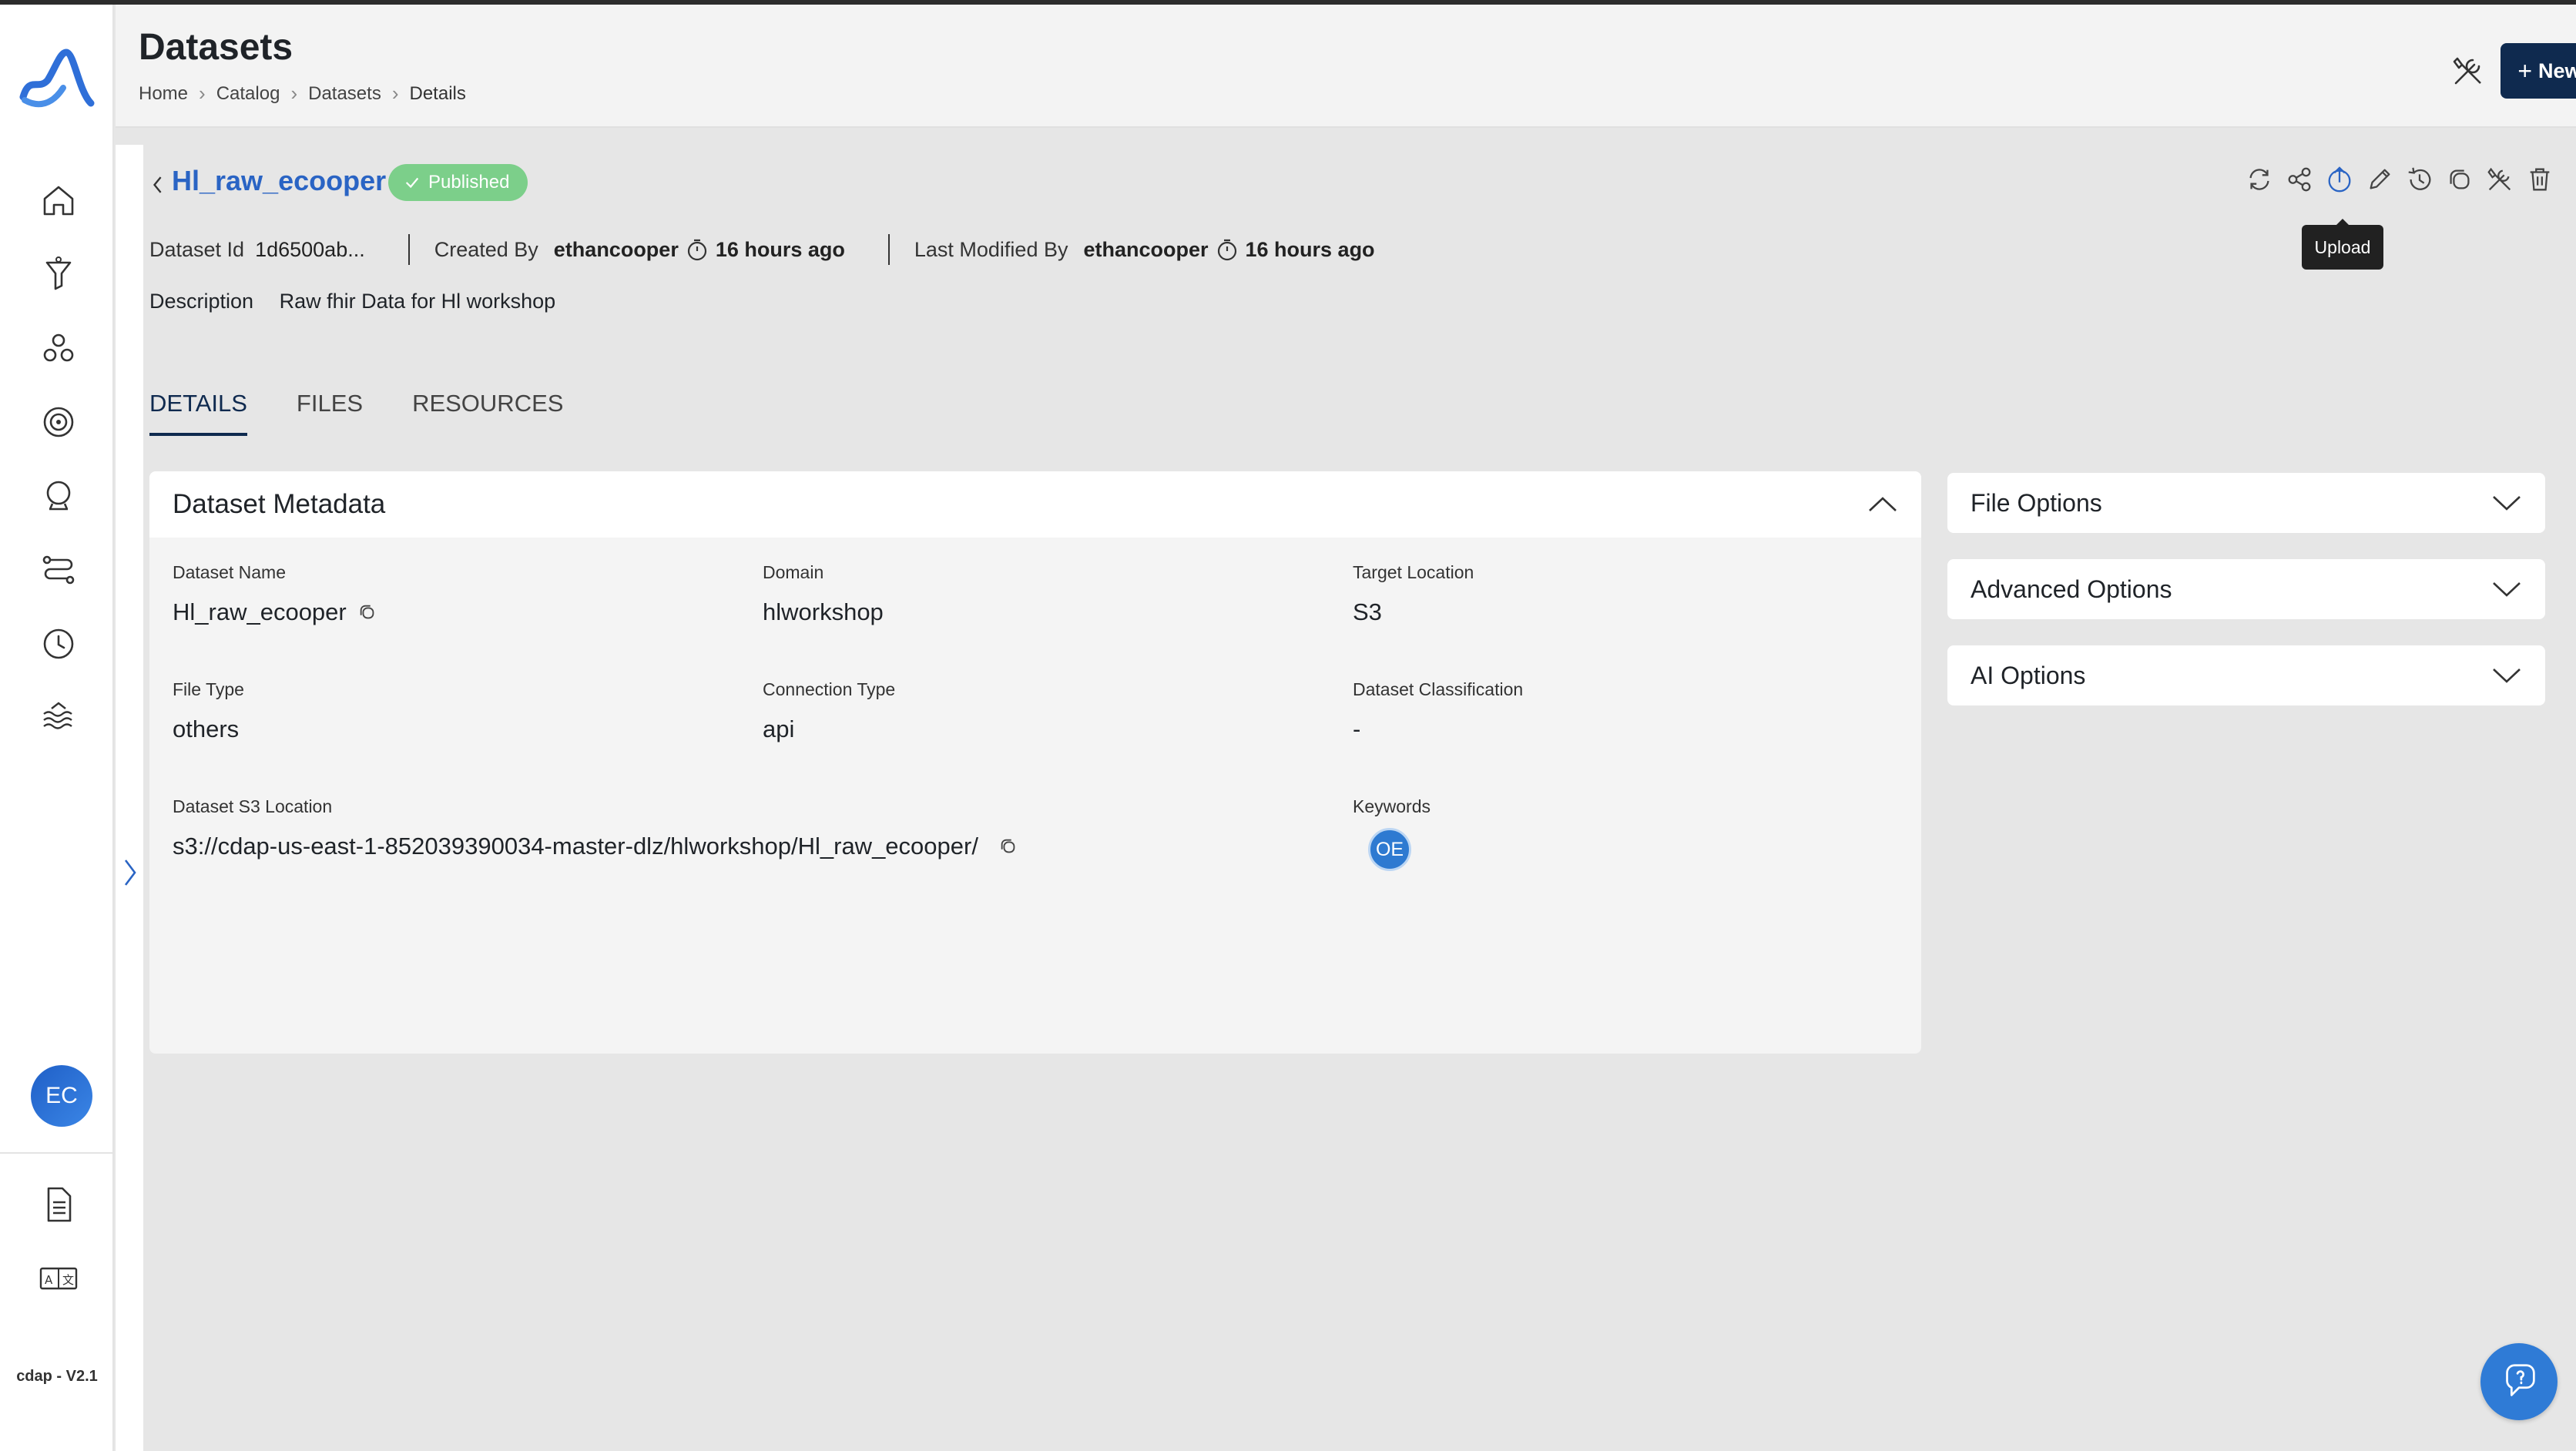 The image size is (2576, 1451). What do you see at coordinates (2071, 589) in the screenshot?
I see `accordion-label: Advanced Options` at bounding box center [2071, 589].